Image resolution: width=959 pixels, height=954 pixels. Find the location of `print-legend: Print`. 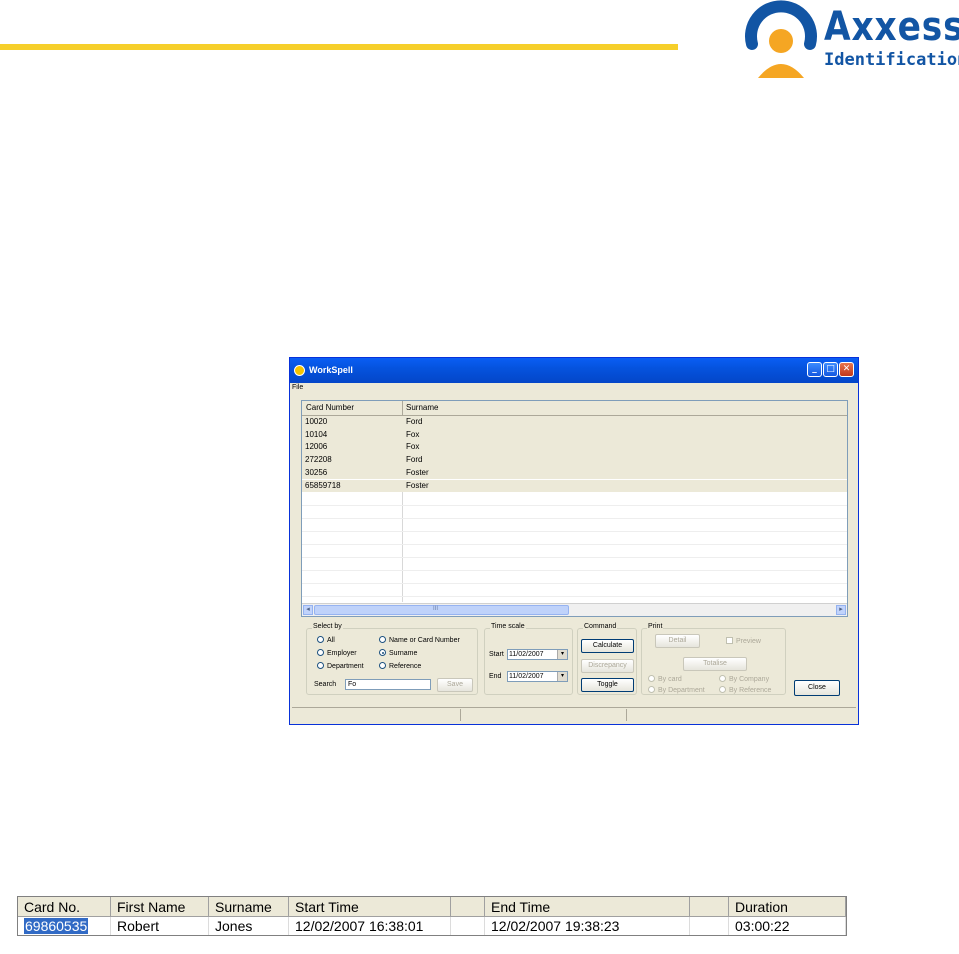

print-legend: Print is located at coordinates (655, 626).